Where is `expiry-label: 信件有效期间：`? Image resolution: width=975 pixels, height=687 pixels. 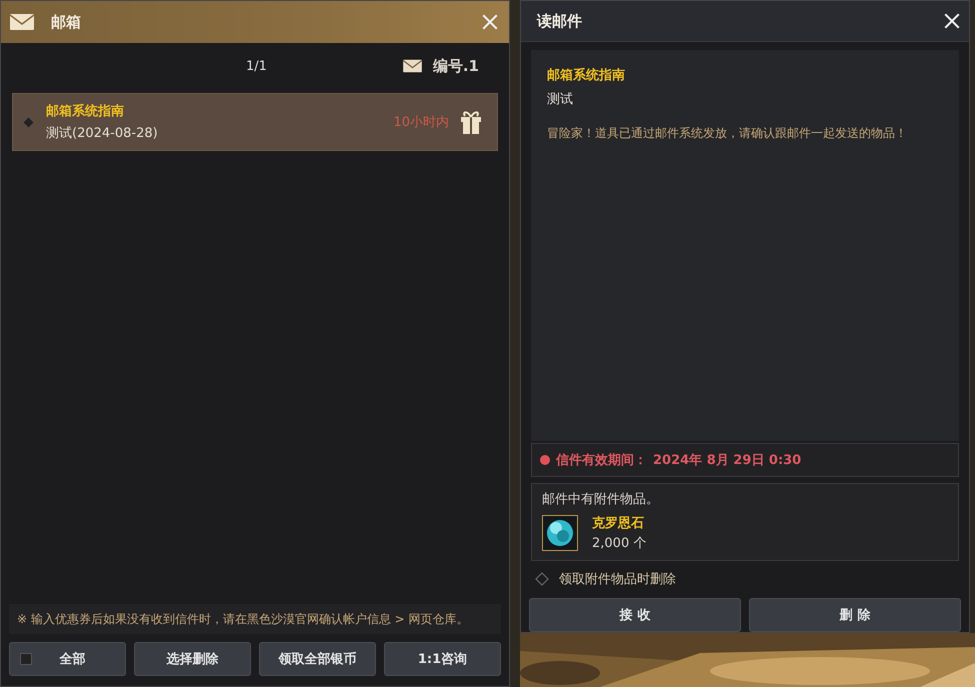 expiry-label: 信件有效期间： is located at coordinates (601, 460).